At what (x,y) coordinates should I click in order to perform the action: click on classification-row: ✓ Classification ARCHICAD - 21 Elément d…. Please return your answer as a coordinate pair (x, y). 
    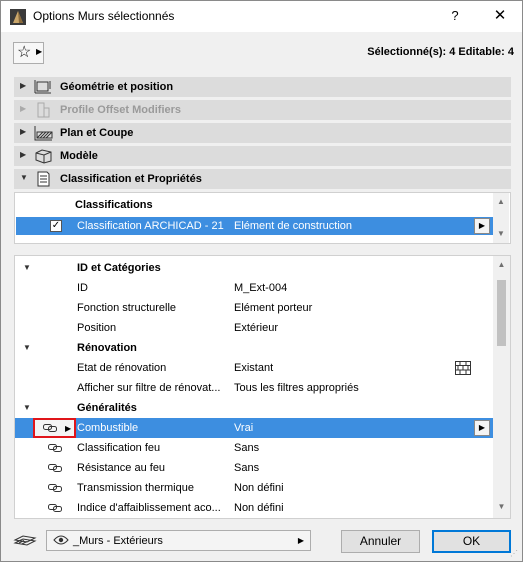
    Looking at the image, I should click on (254, 226).